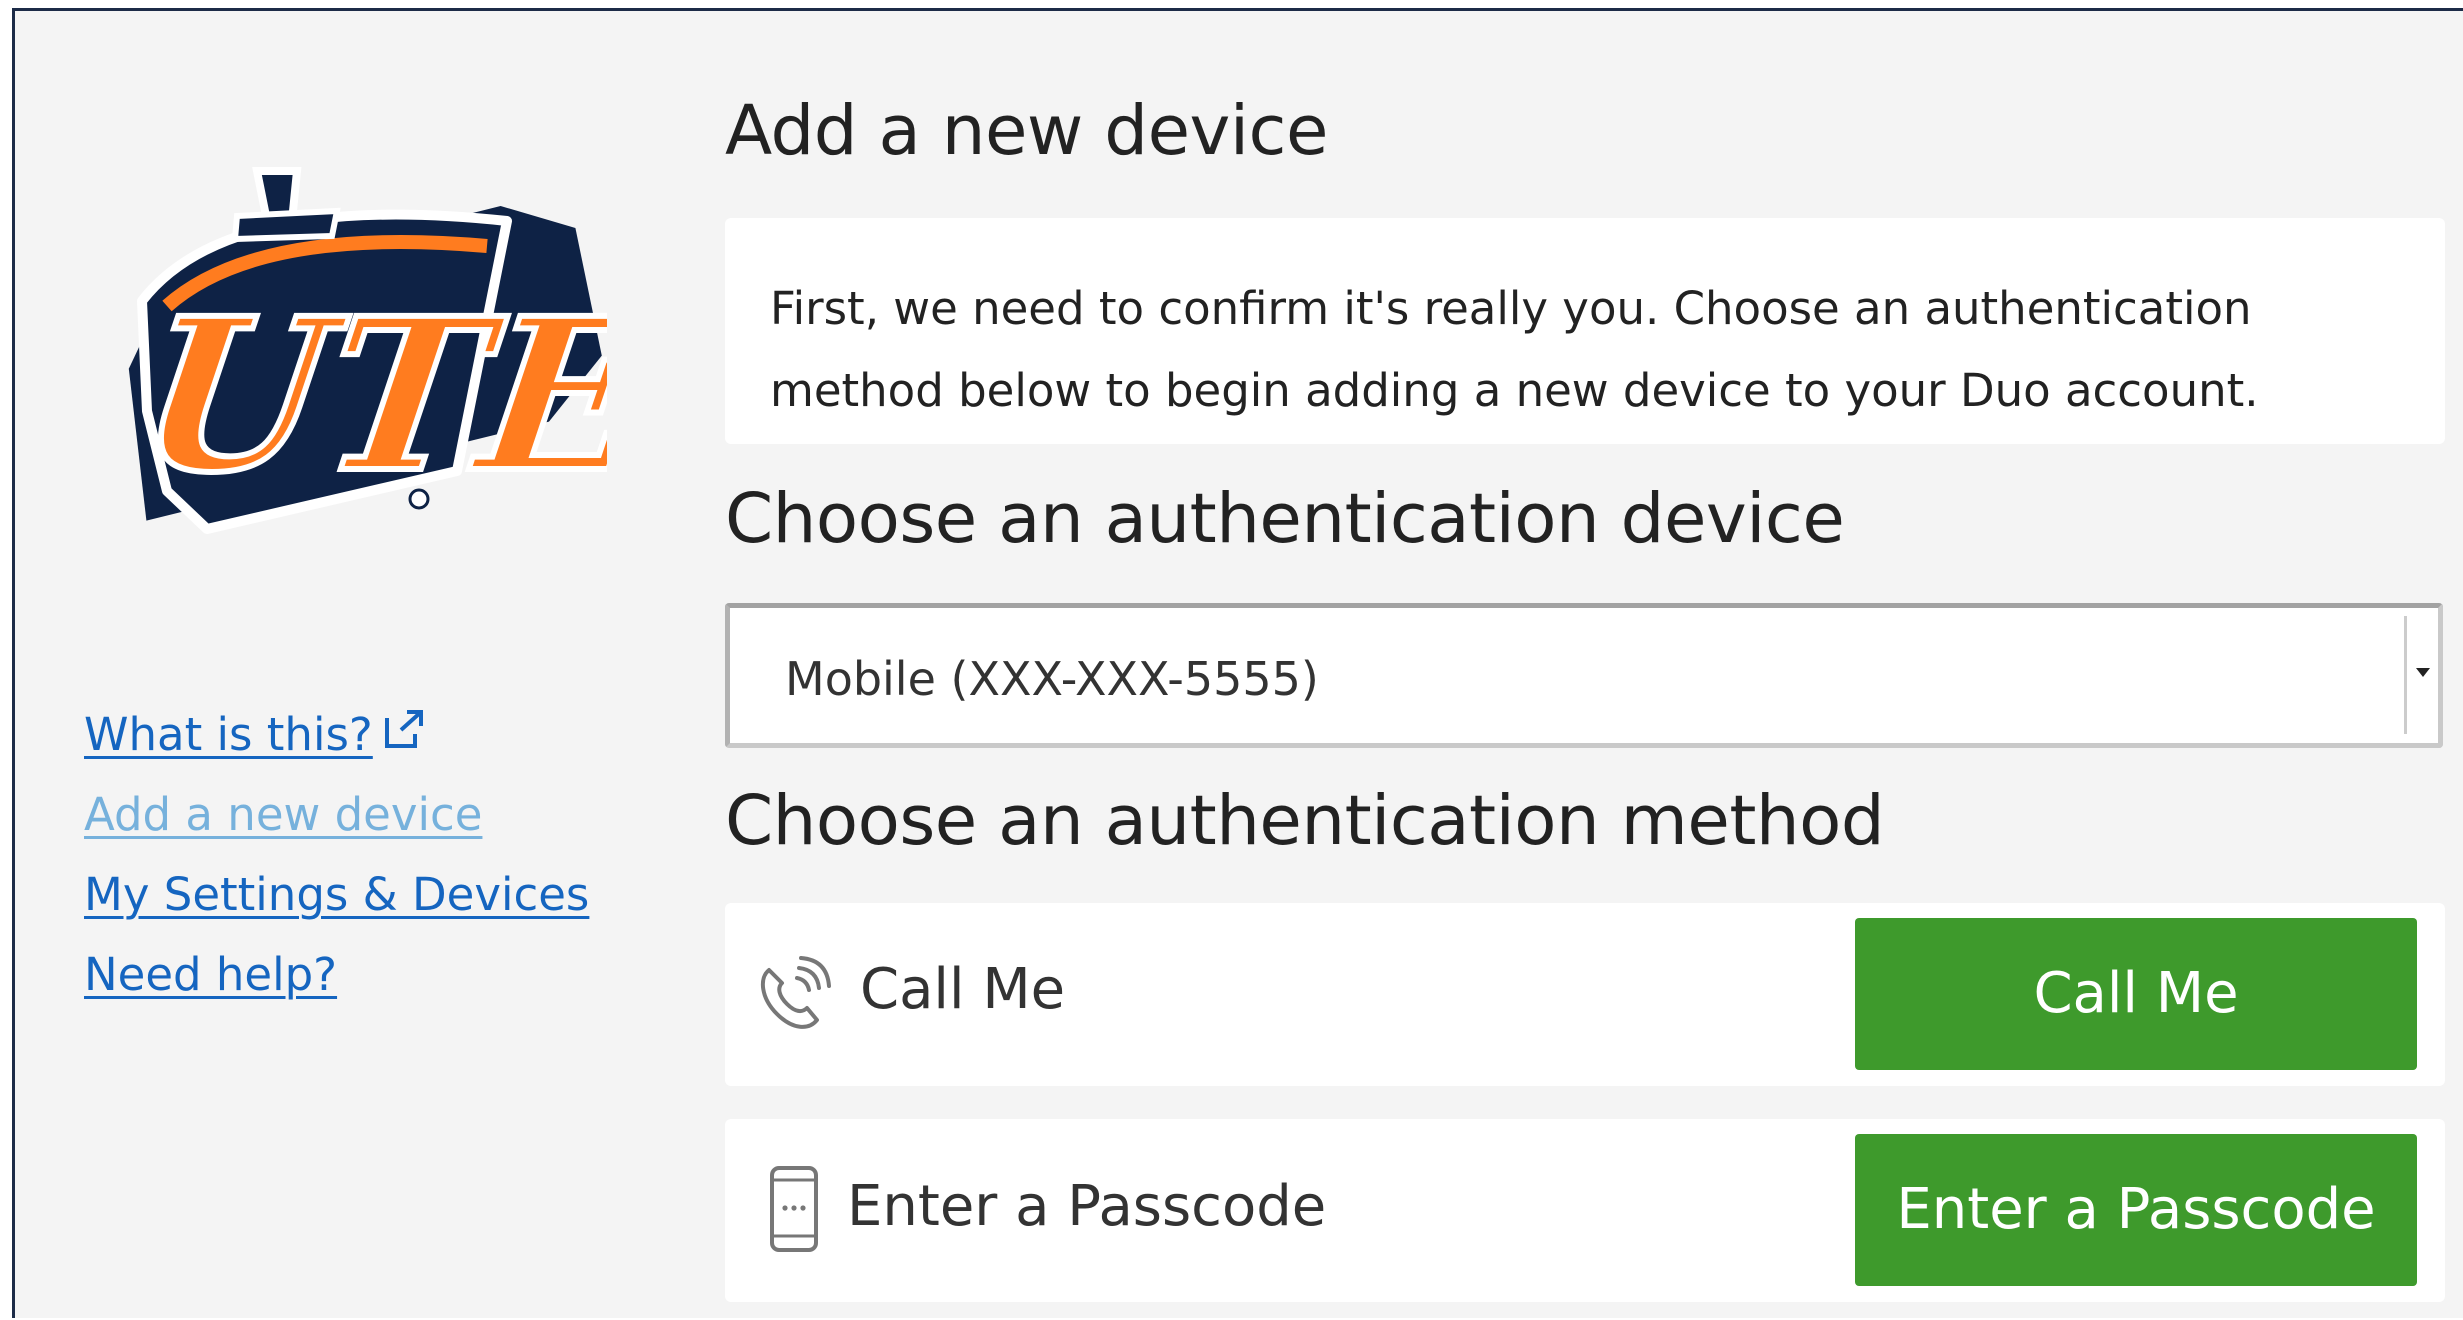  Describe the element at coordinates (336, 975) in the screenshot. I see `need-help-link: Need help?` at that location.